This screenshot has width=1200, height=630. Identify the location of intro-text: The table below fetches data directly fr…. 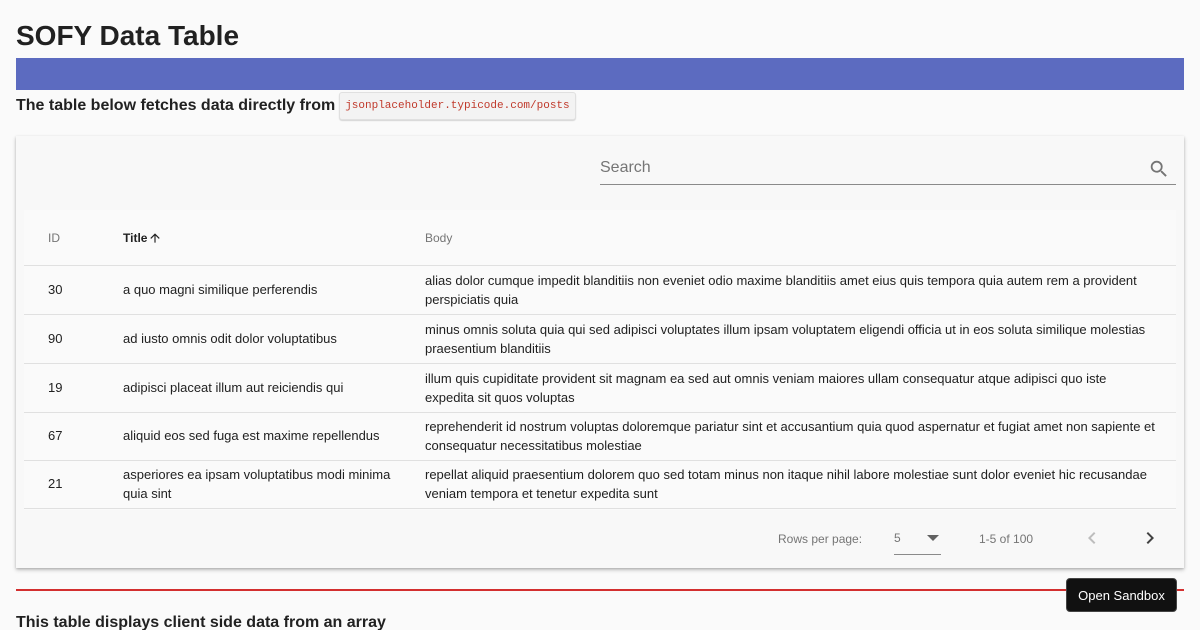
(296, 106).